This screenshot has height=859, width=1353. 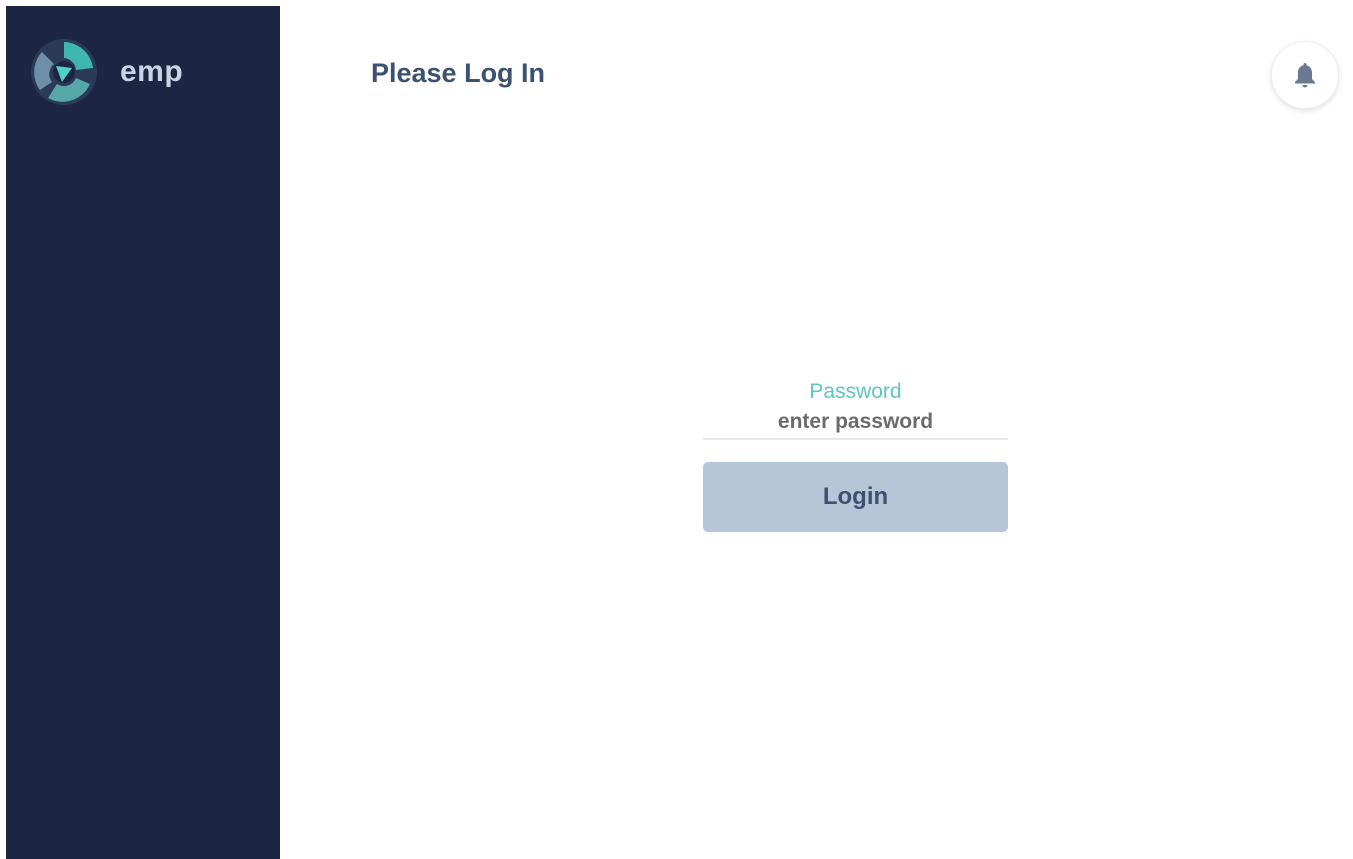 What do you see at coordinates (152, 71) in the screenshot?
I see `brand-name: emp` at bounding box center [152, 71].